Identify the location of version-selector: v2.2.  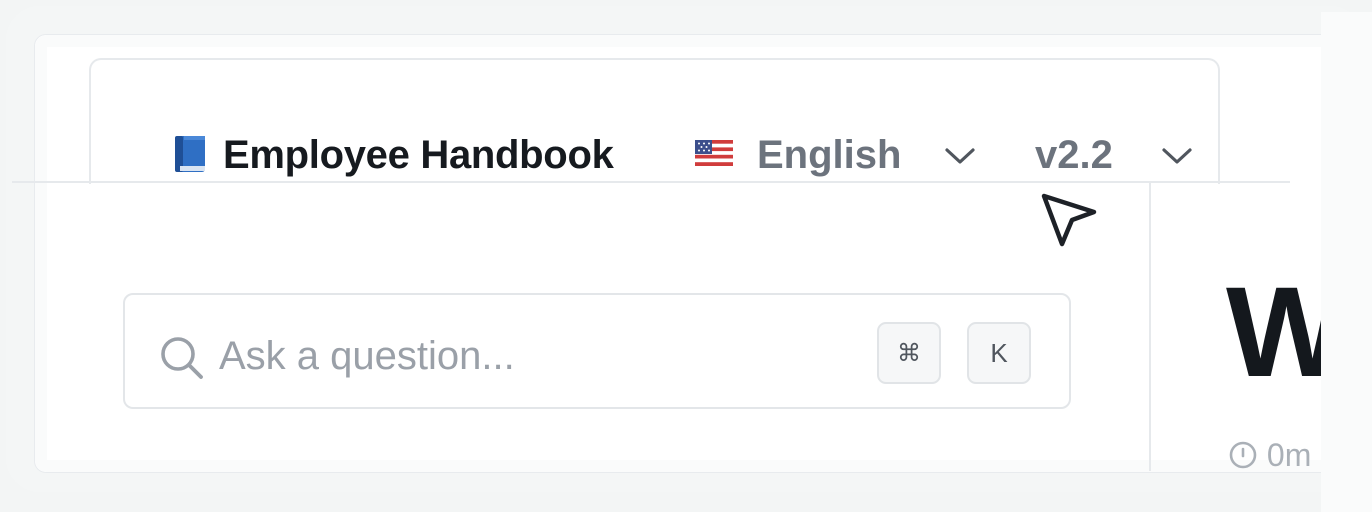
(1074, 155).